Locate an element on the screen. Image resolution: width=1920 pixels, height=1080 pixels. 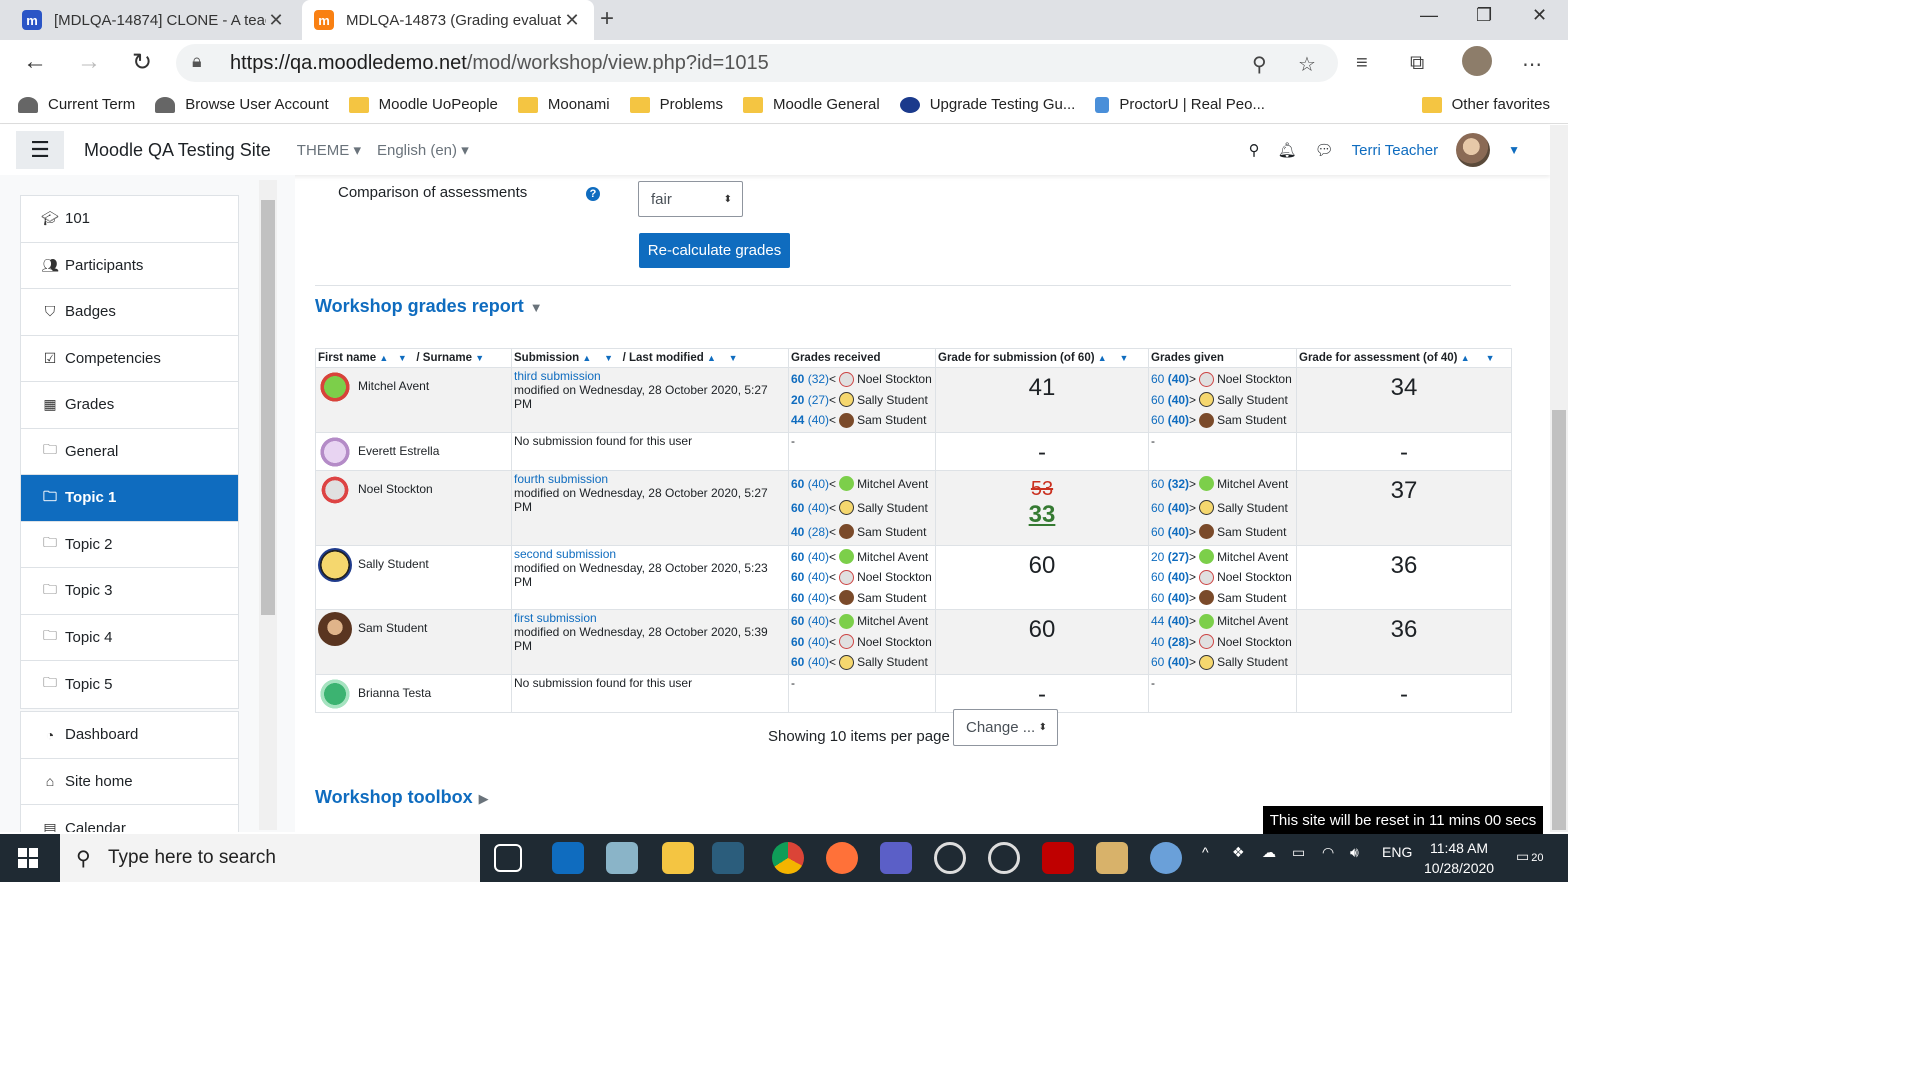
sort-last-modified: / Last modified is located at coordinates (663, 358).